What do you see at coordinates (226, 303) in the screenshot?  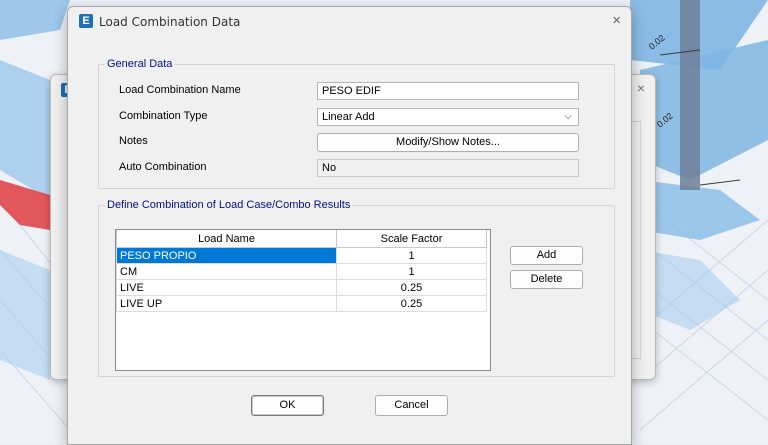 I see `load-name-cell: LIVE UP` at bounding box center [226, 303].